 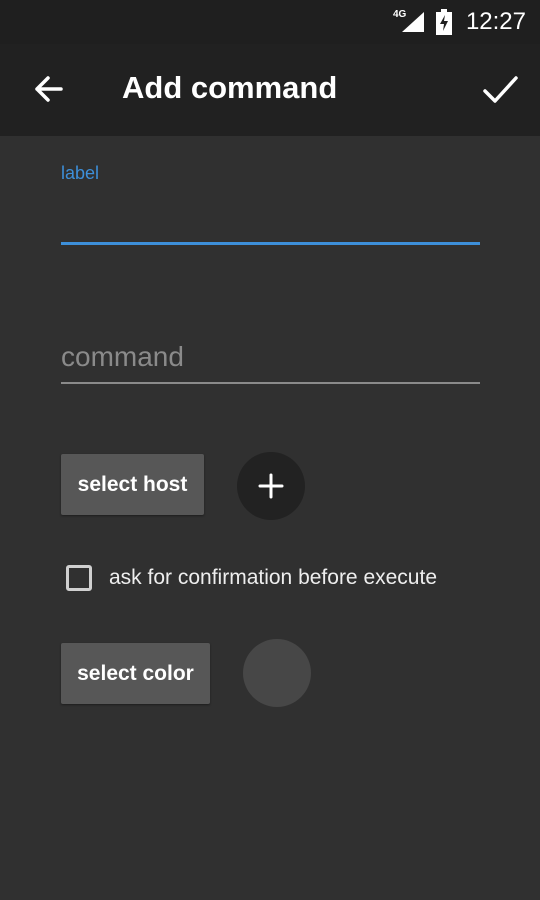 What do you see at coordinates (80, 173) in the screenshot?
I see `label-field-caption: label` at bounding box center [80, 173].